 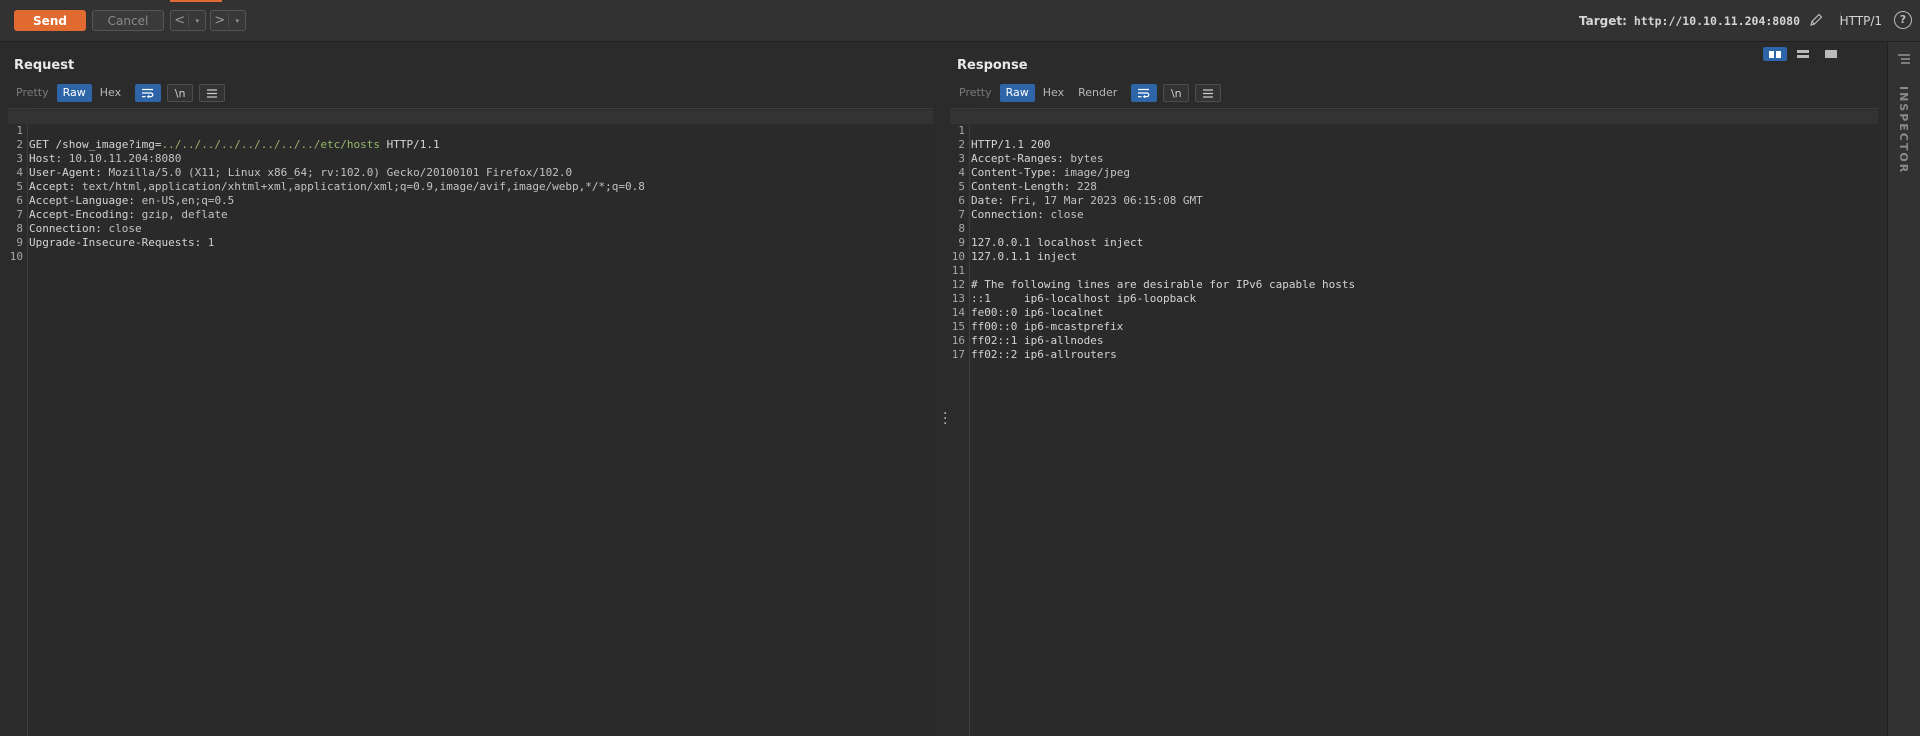 What do you see at coordinates (1903, 389) in the screenshot?
I see `inspector-sidebar: INSPECTOR` at bounding box center [1903, 389].